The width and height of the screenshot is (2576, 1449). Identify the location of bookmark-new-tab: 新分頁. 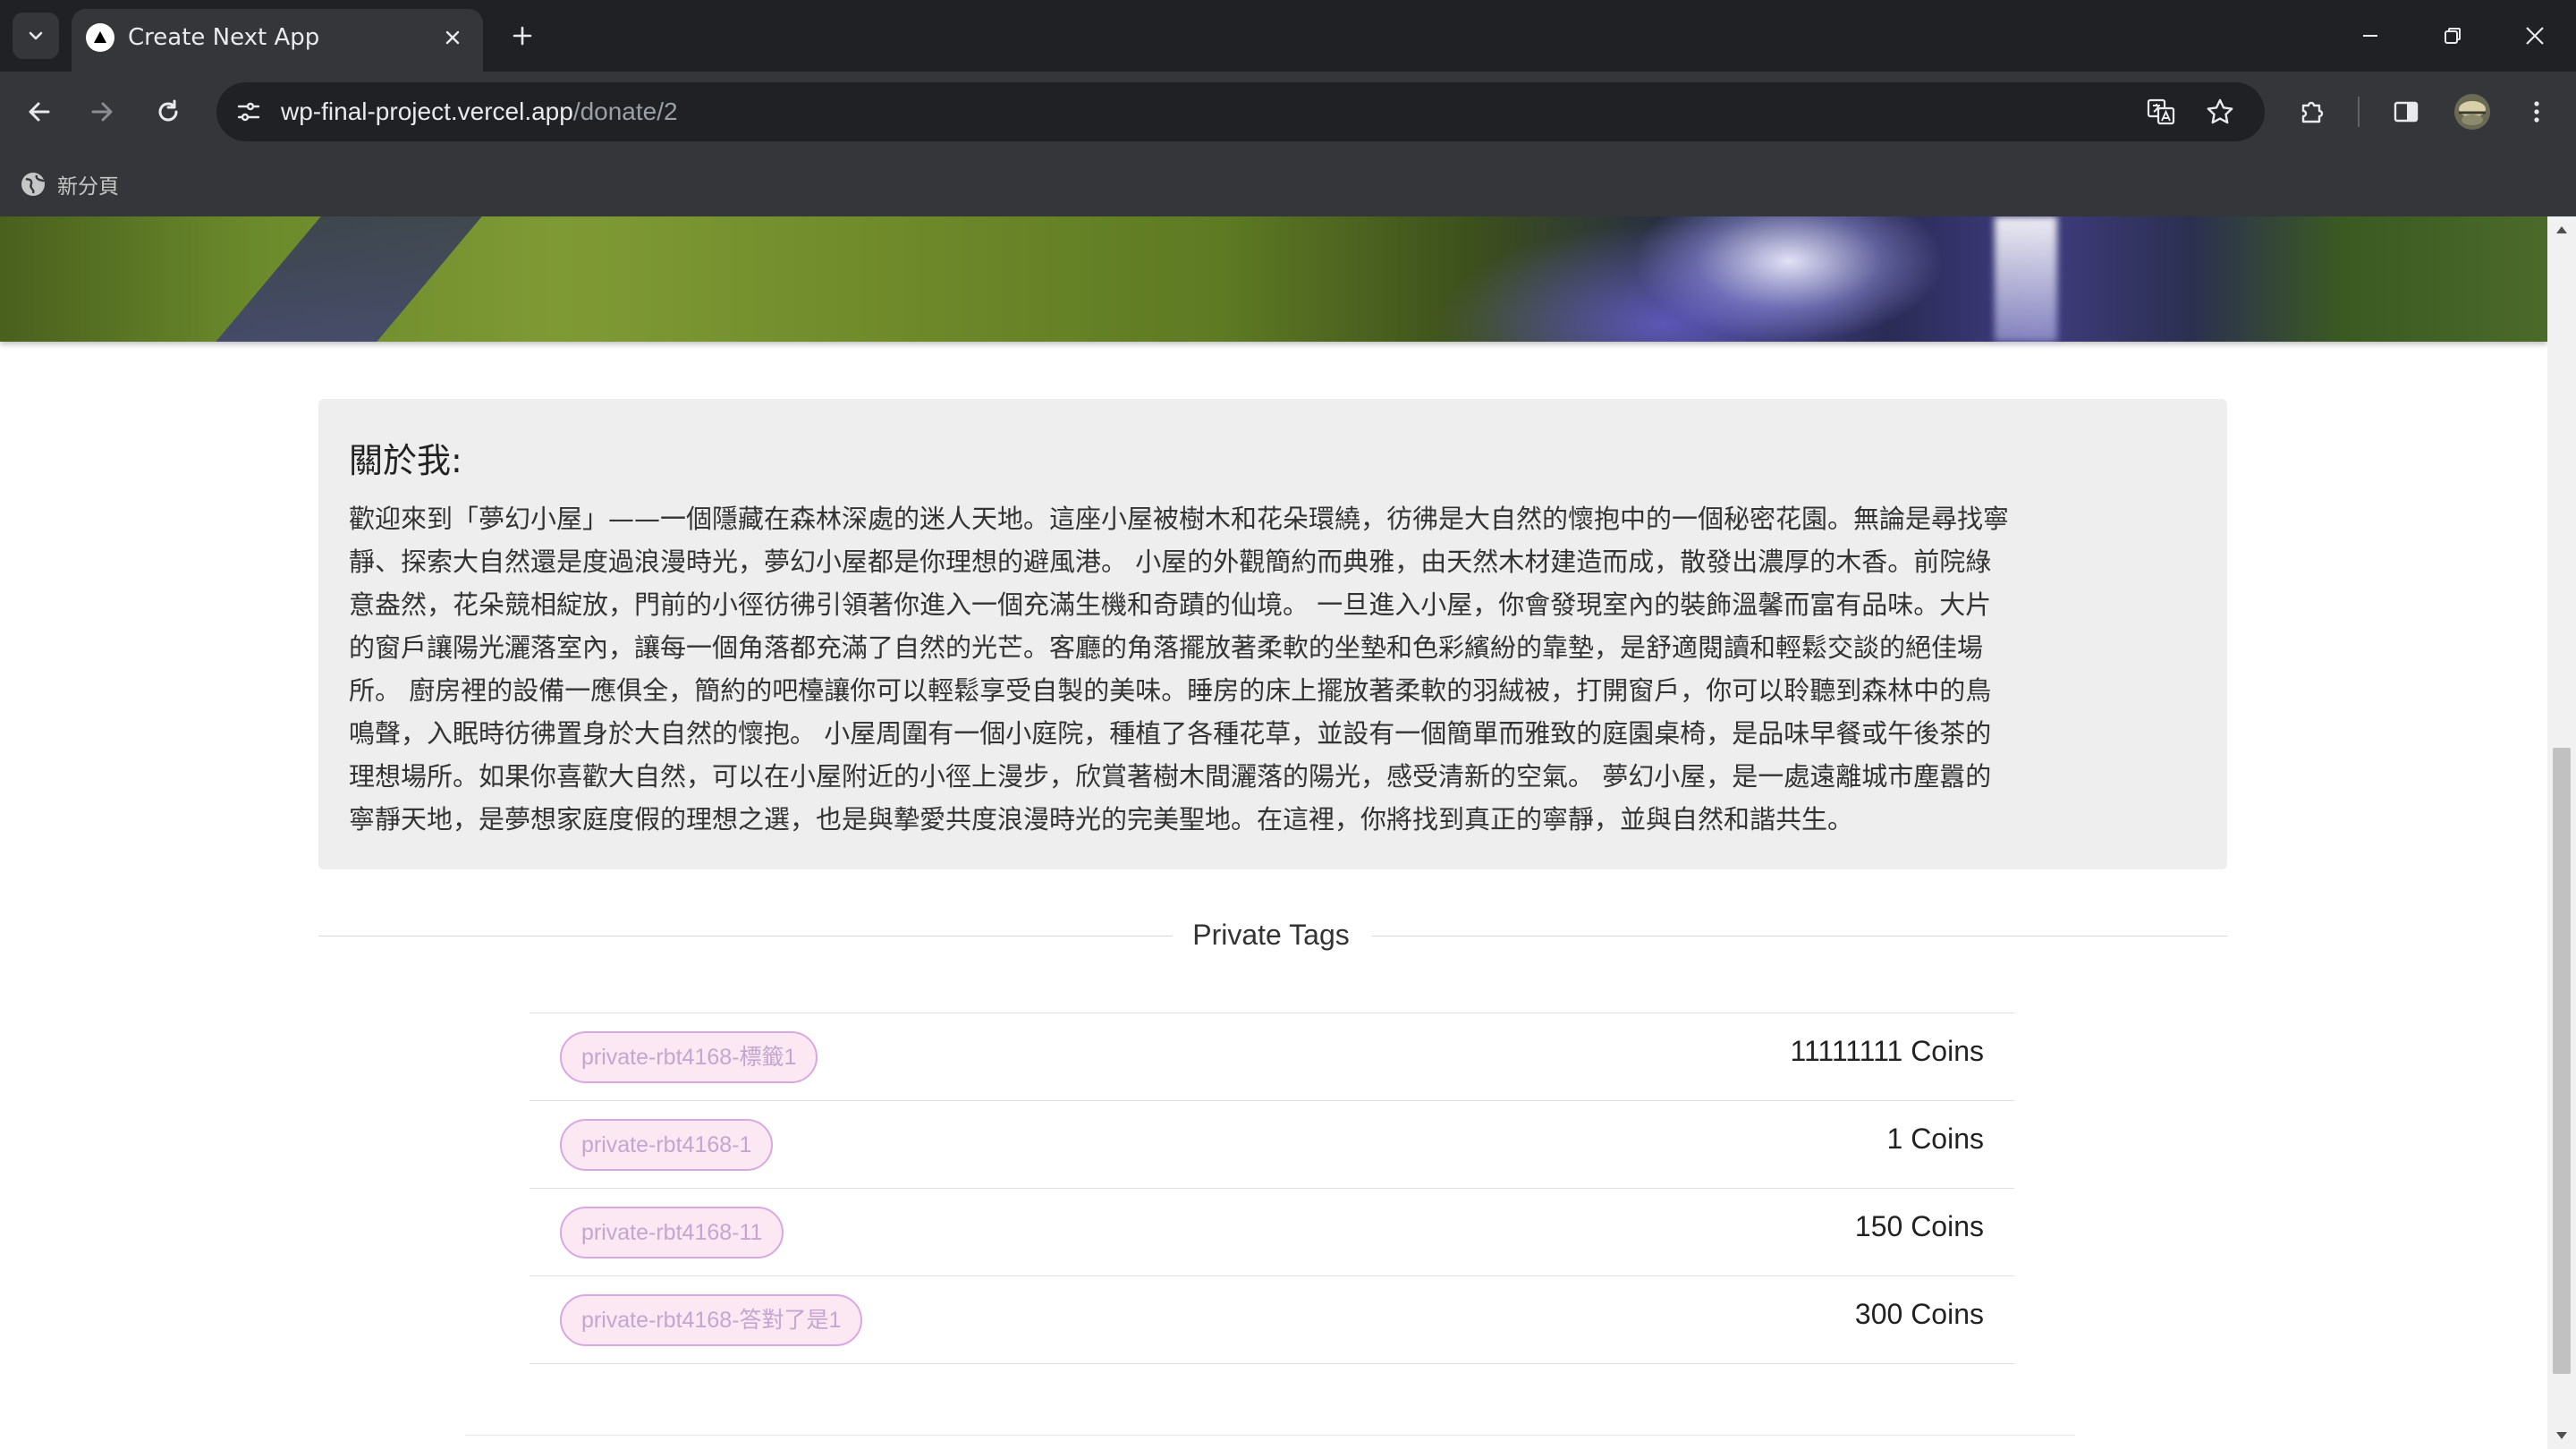
(69, 184).